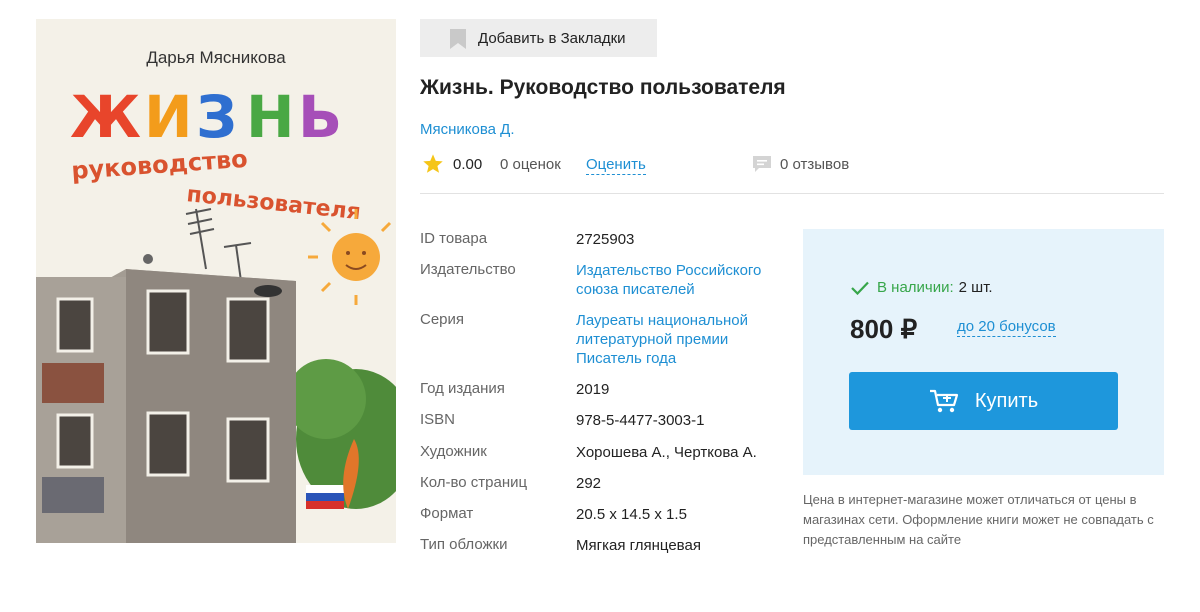 Image resolution: width=1200 pixels, height=612 pixels. What do you see at coordinates (468, 269) in the screenshot?
I see `property-key: Издательство` at bounding box center [468, 269].